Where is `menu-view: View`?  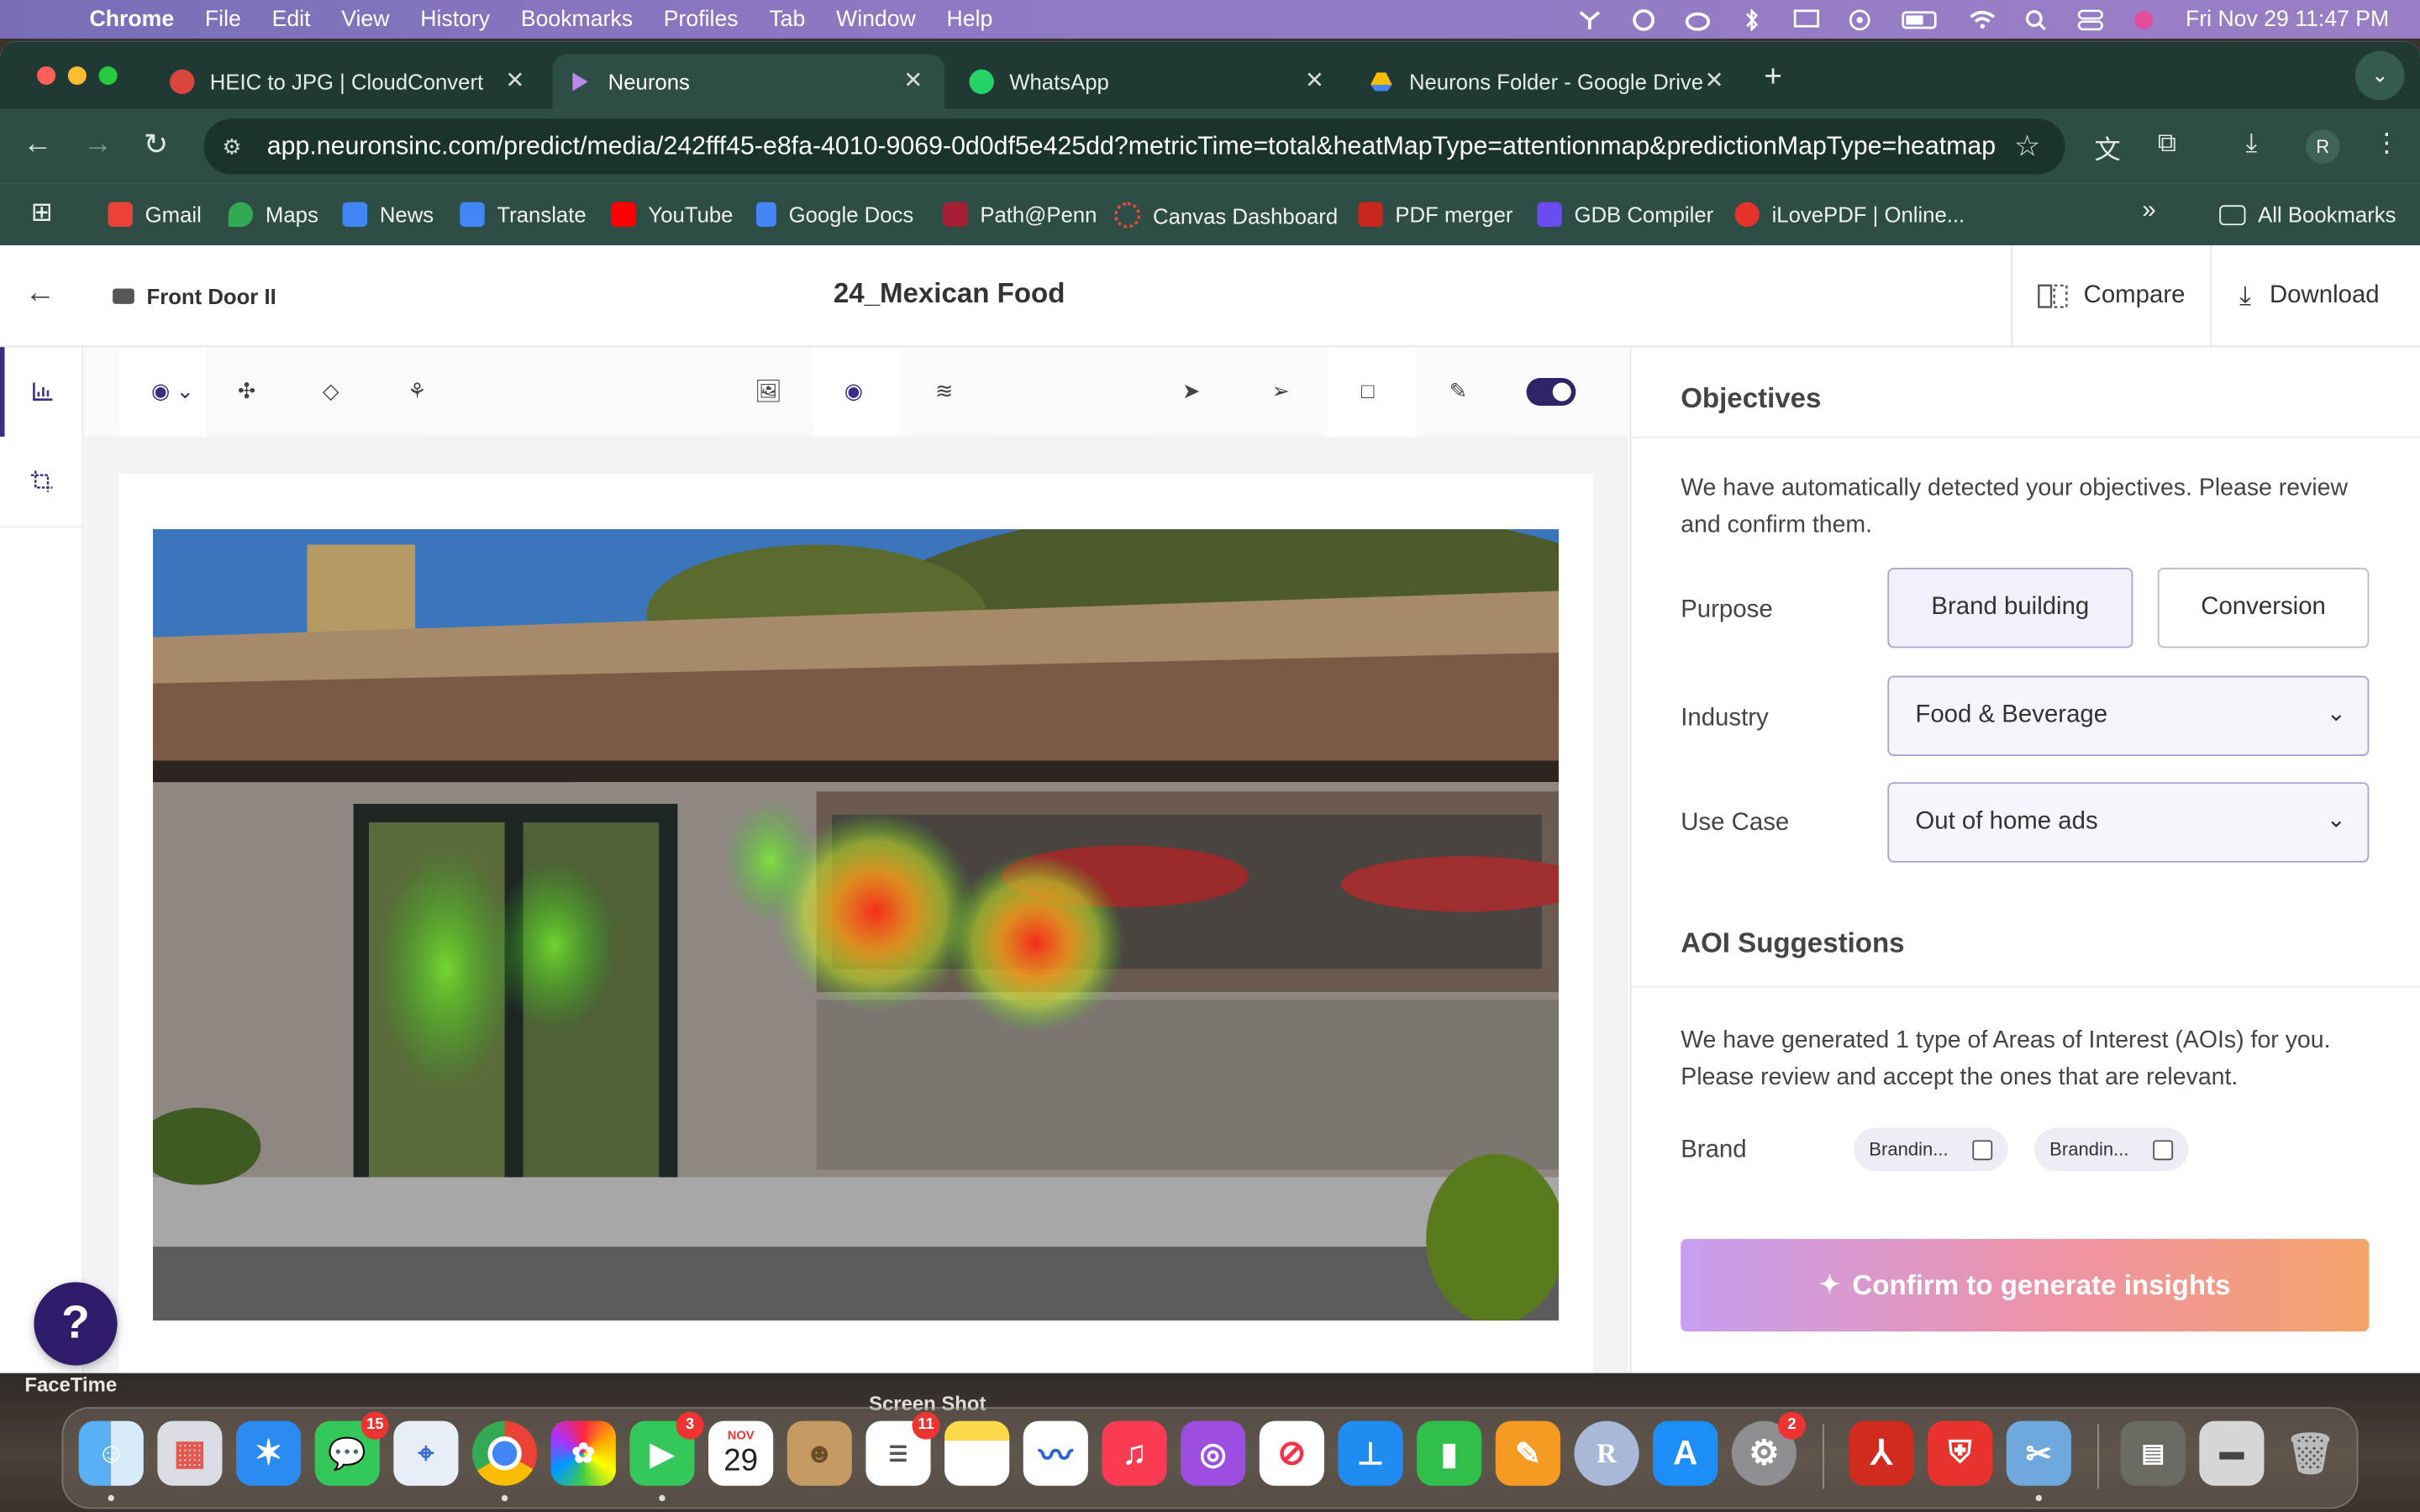
menu-view: View is located at coordinates (365, 19).